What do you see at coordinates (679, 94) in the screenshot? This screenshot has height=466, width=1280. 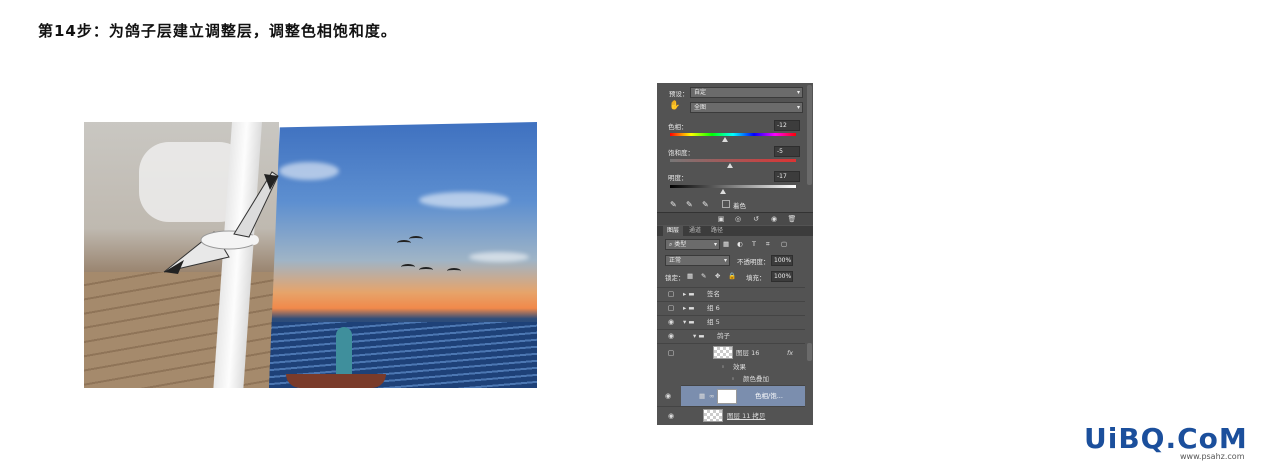 I see `preset-label: 预设：` at bounding box center [679, 94].